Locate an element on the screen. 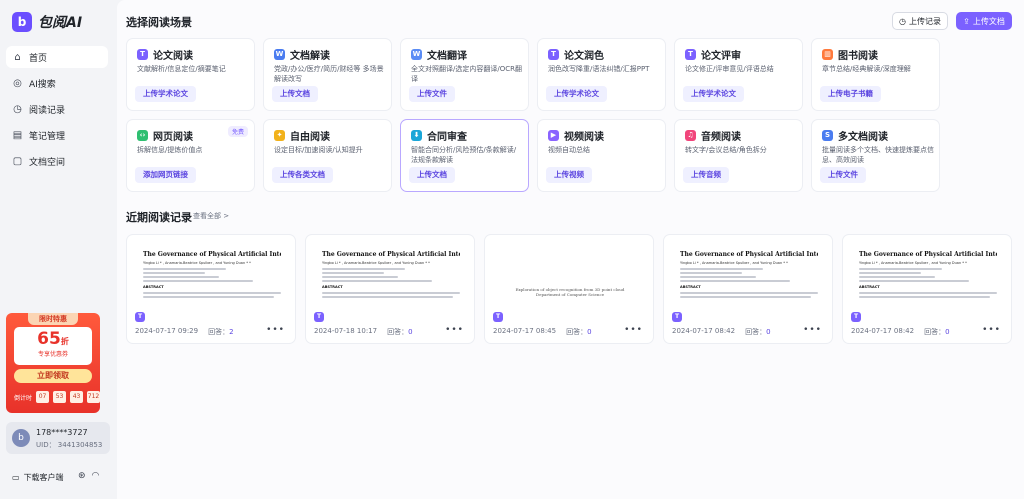 This screenshot has height=499, width=1024. scene-card: ✦ 自由阅读 设定目标/加速阅读/认知提升 上传各类文档 is located at coordinates (327, 155).